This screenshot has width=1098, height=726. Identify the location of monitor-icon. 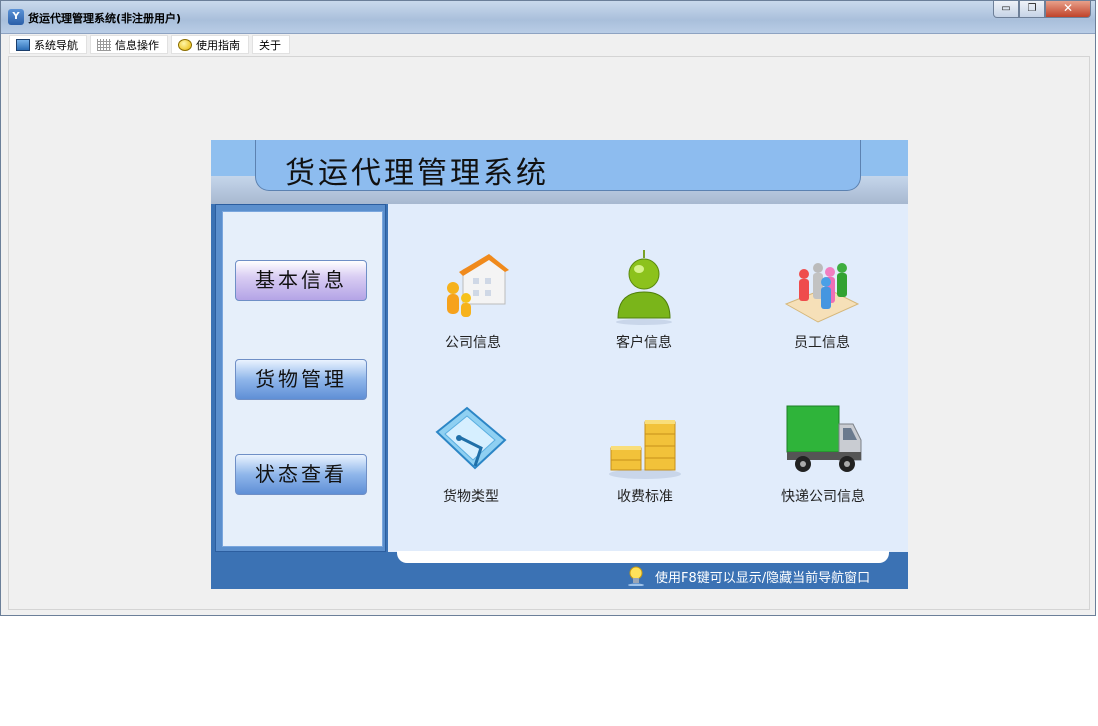
(23, 44).